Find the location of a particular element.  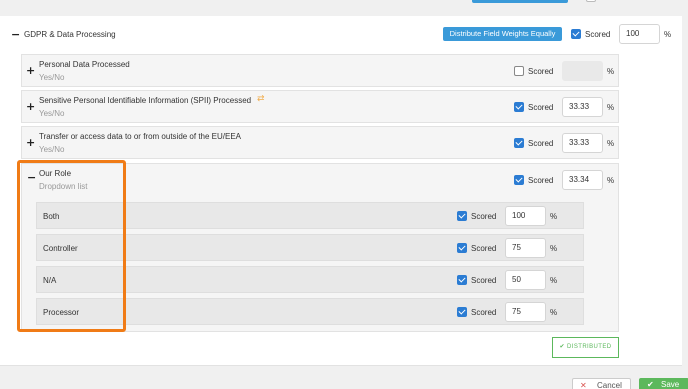

option-weight-input: 50 is located at coordinates (525, 280).